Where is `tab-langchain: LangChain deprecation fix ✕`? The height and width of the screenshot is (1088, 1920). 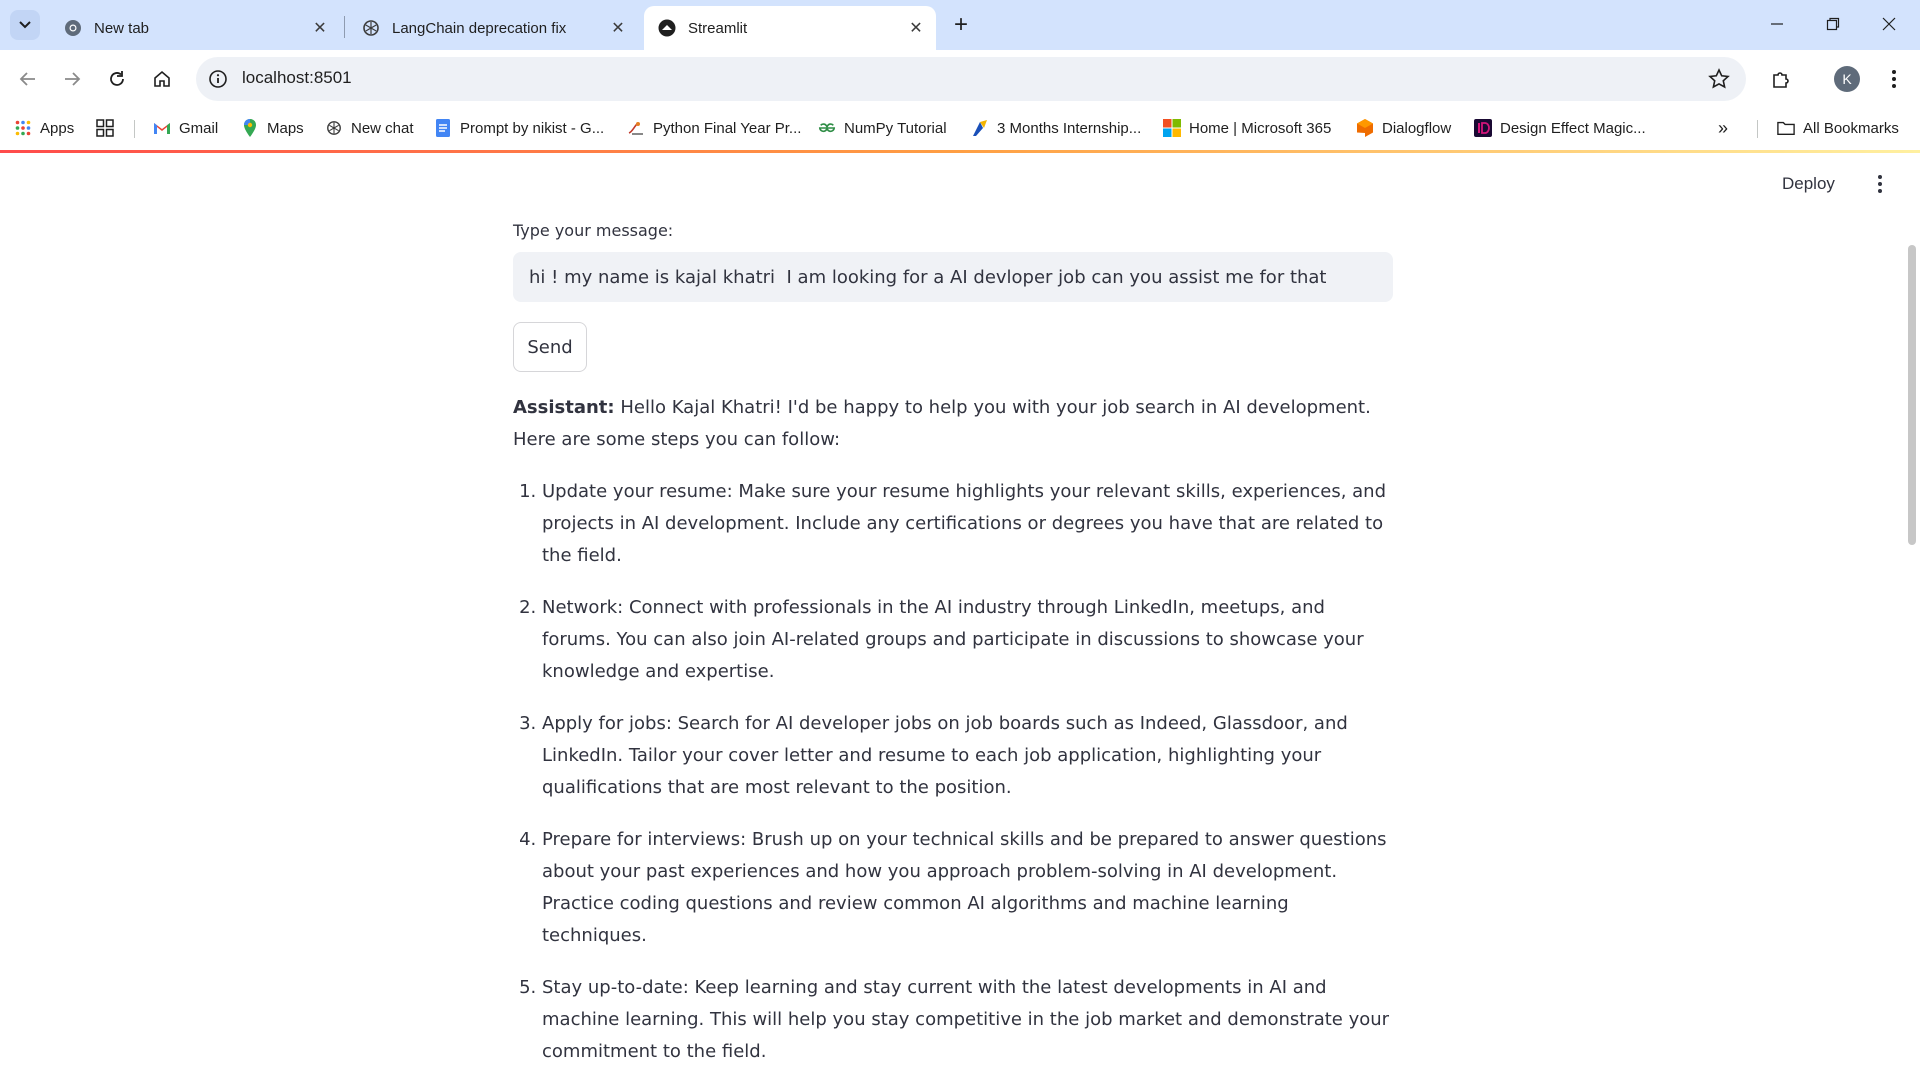 tab-langchain: LangChain deprecation fix ✕ is located at coordinates (493, 28).